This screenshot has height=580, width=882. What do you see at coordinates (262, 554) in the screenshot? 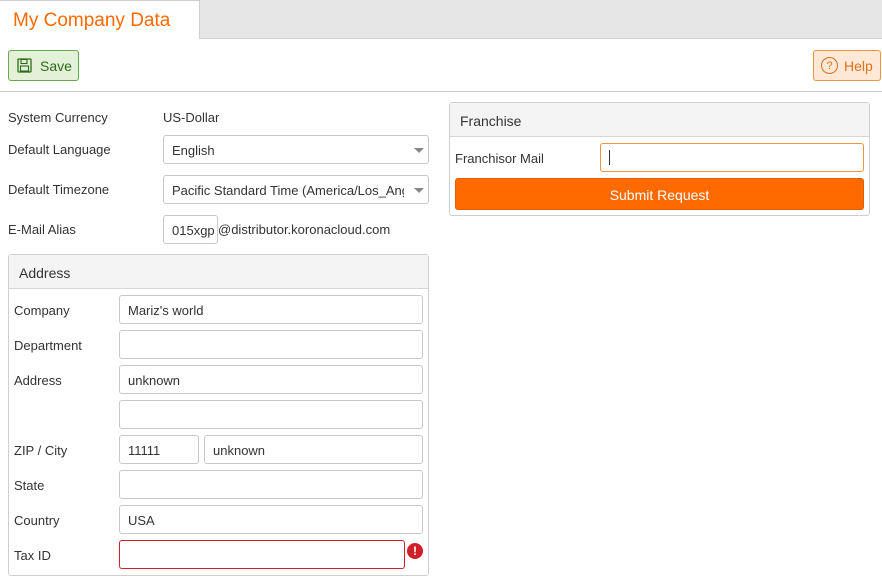
I see `tax-id-input` at bounding box center [262, 554].